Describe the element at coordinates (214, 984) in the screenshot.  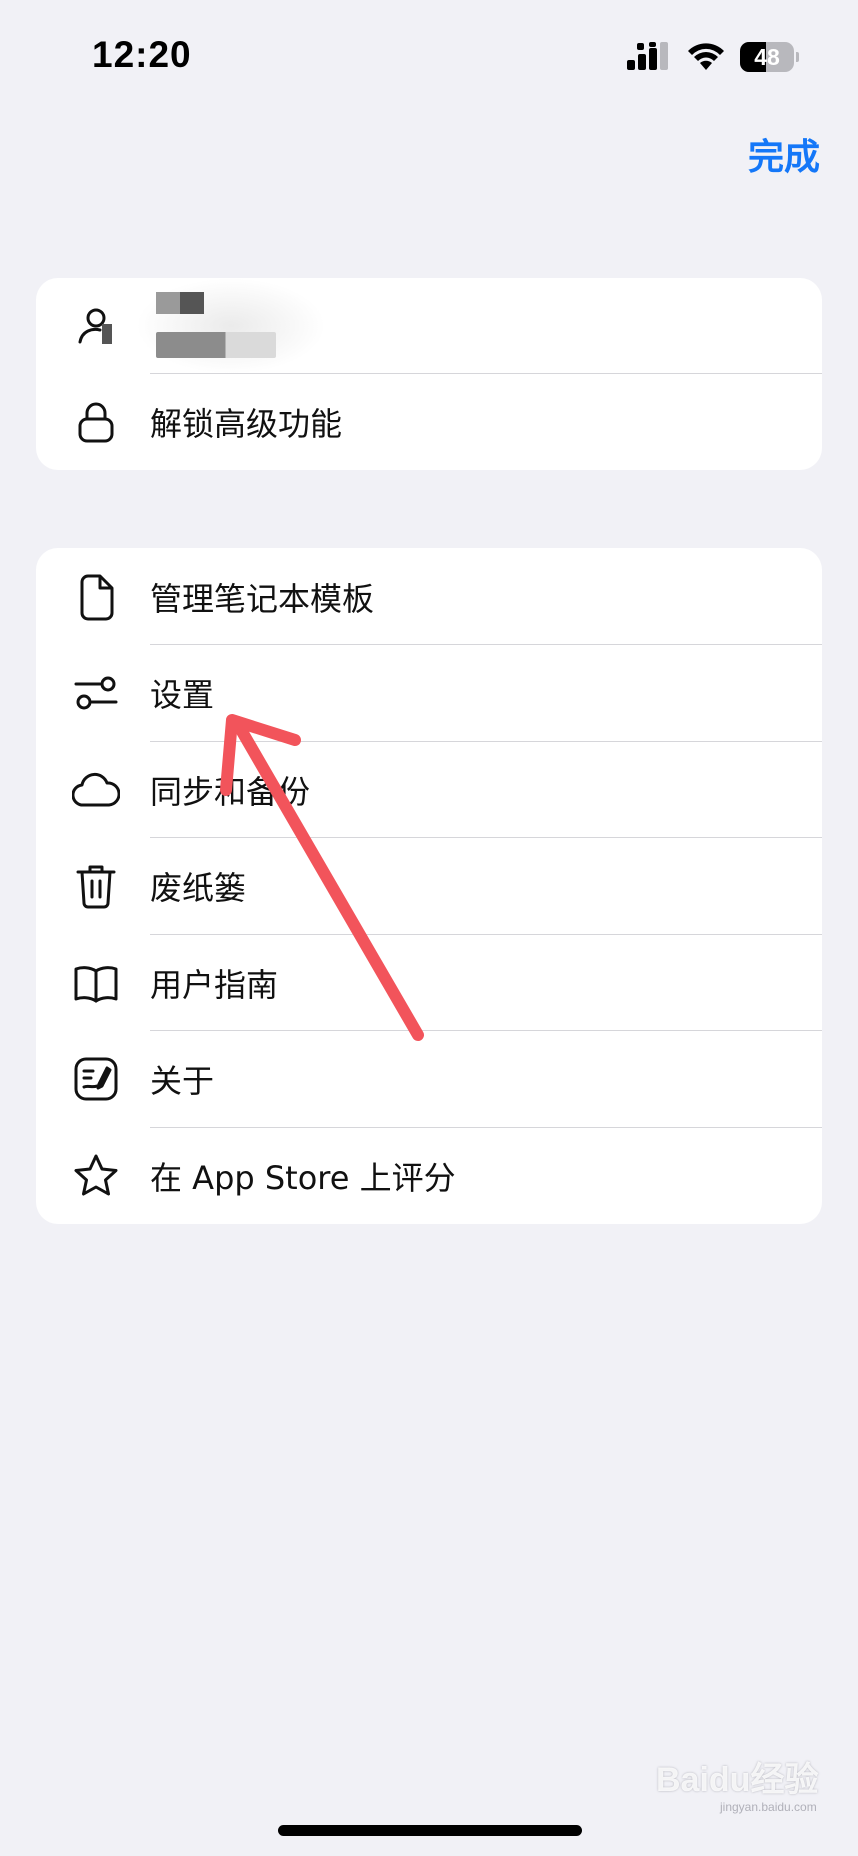
I see `menu-item-label: 用户指南` at that location.